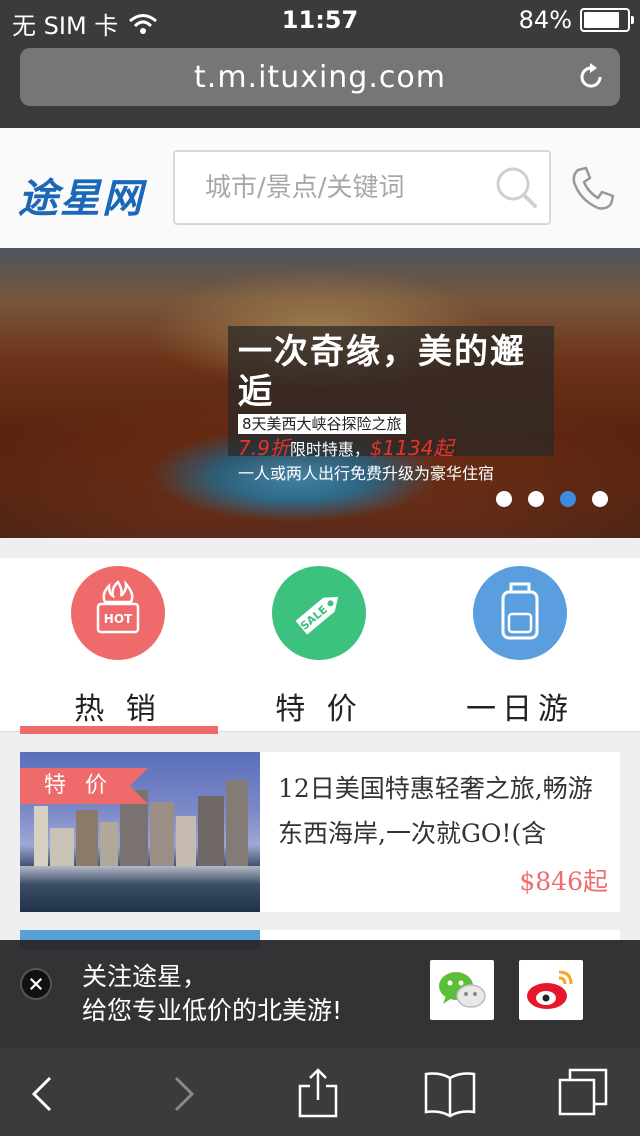 The width and height of the screenshot is (640, 1136). I want to click on phone-icon, so click(593, 189).